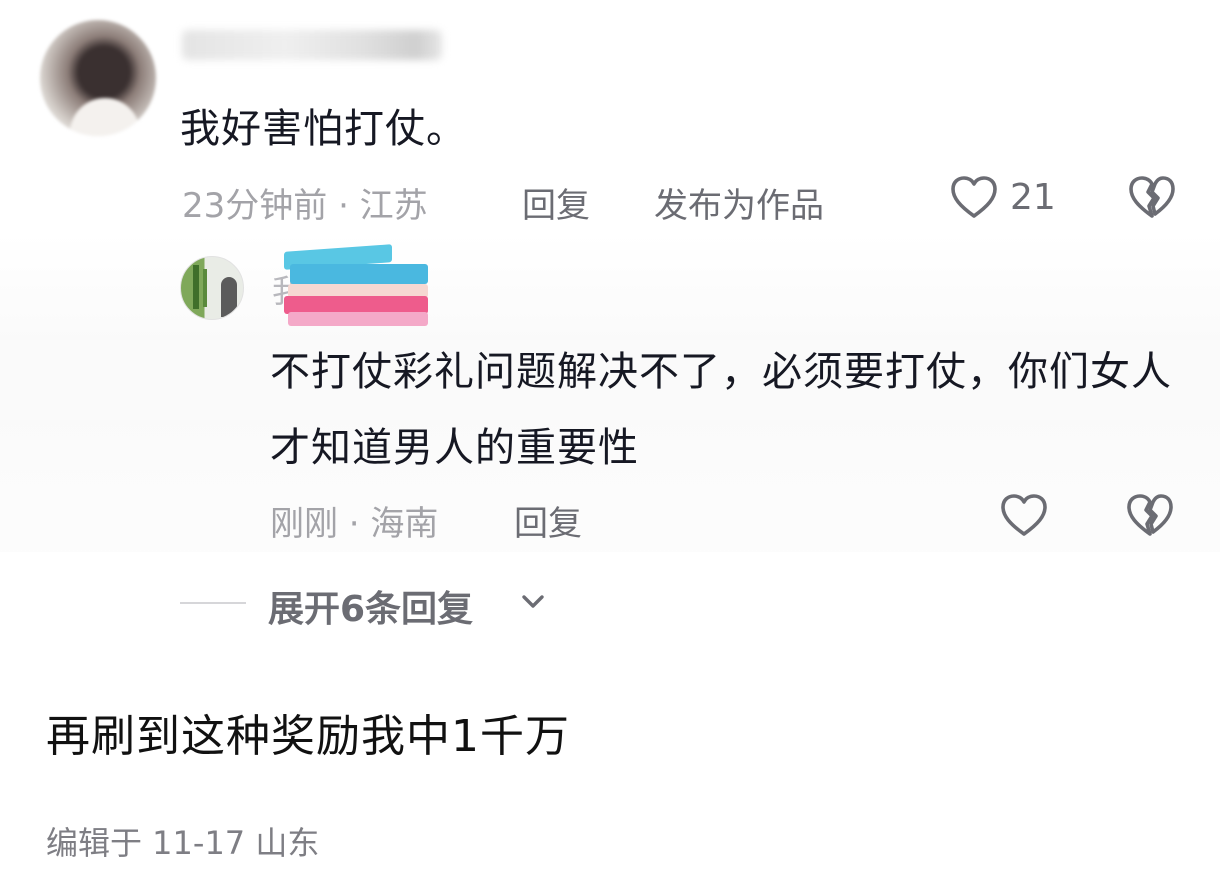 The image size is (1220, 896). I want to click on reply-time-location: 刚刚 · 海南, so click(354, 524).